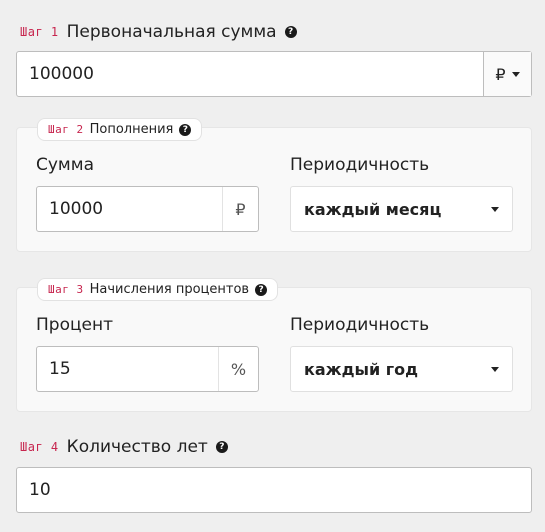 Image resolution: width=545 pixels, height=532 pixels. Describe the element at coordinates (147, 209) in the screenshot. I see `deposit-sum-input: 10000 ₽` at that location.